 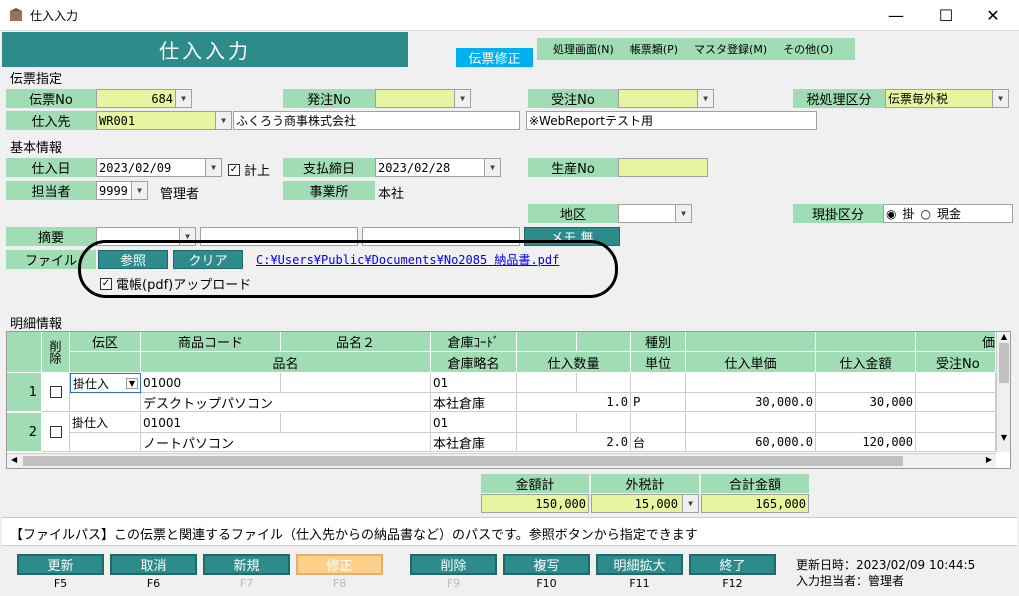 What do you see at coordinates (423, 98) in the screenshot?
I see `order-no-field: ▼` at bounding box center [423, 98].